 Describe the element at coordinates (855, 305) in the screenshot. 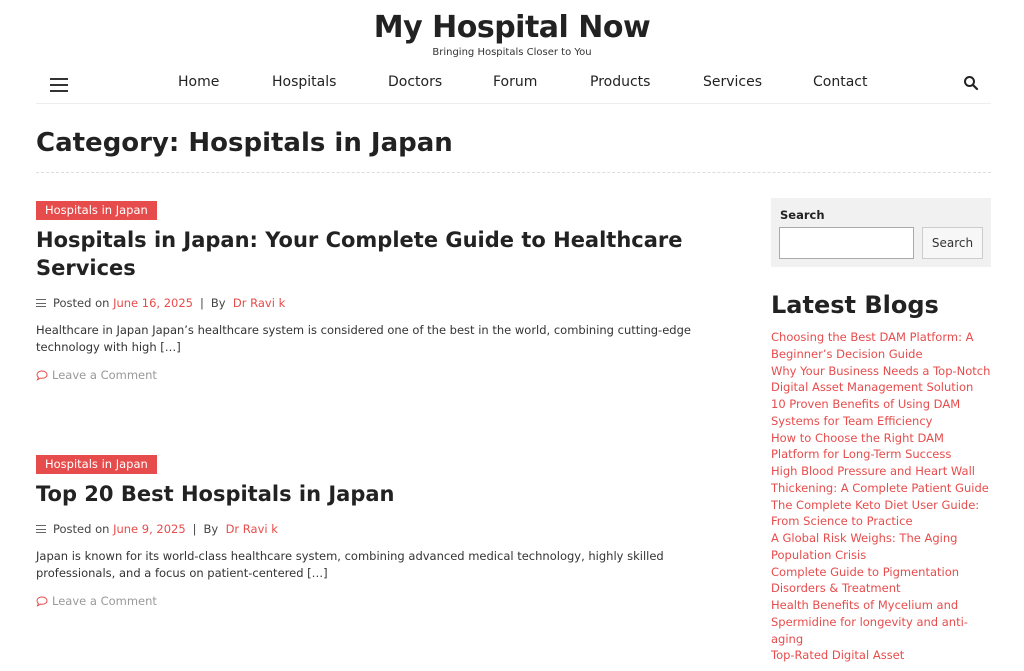

I see `latest-blogs-heading: Latest Blogs` at that location.